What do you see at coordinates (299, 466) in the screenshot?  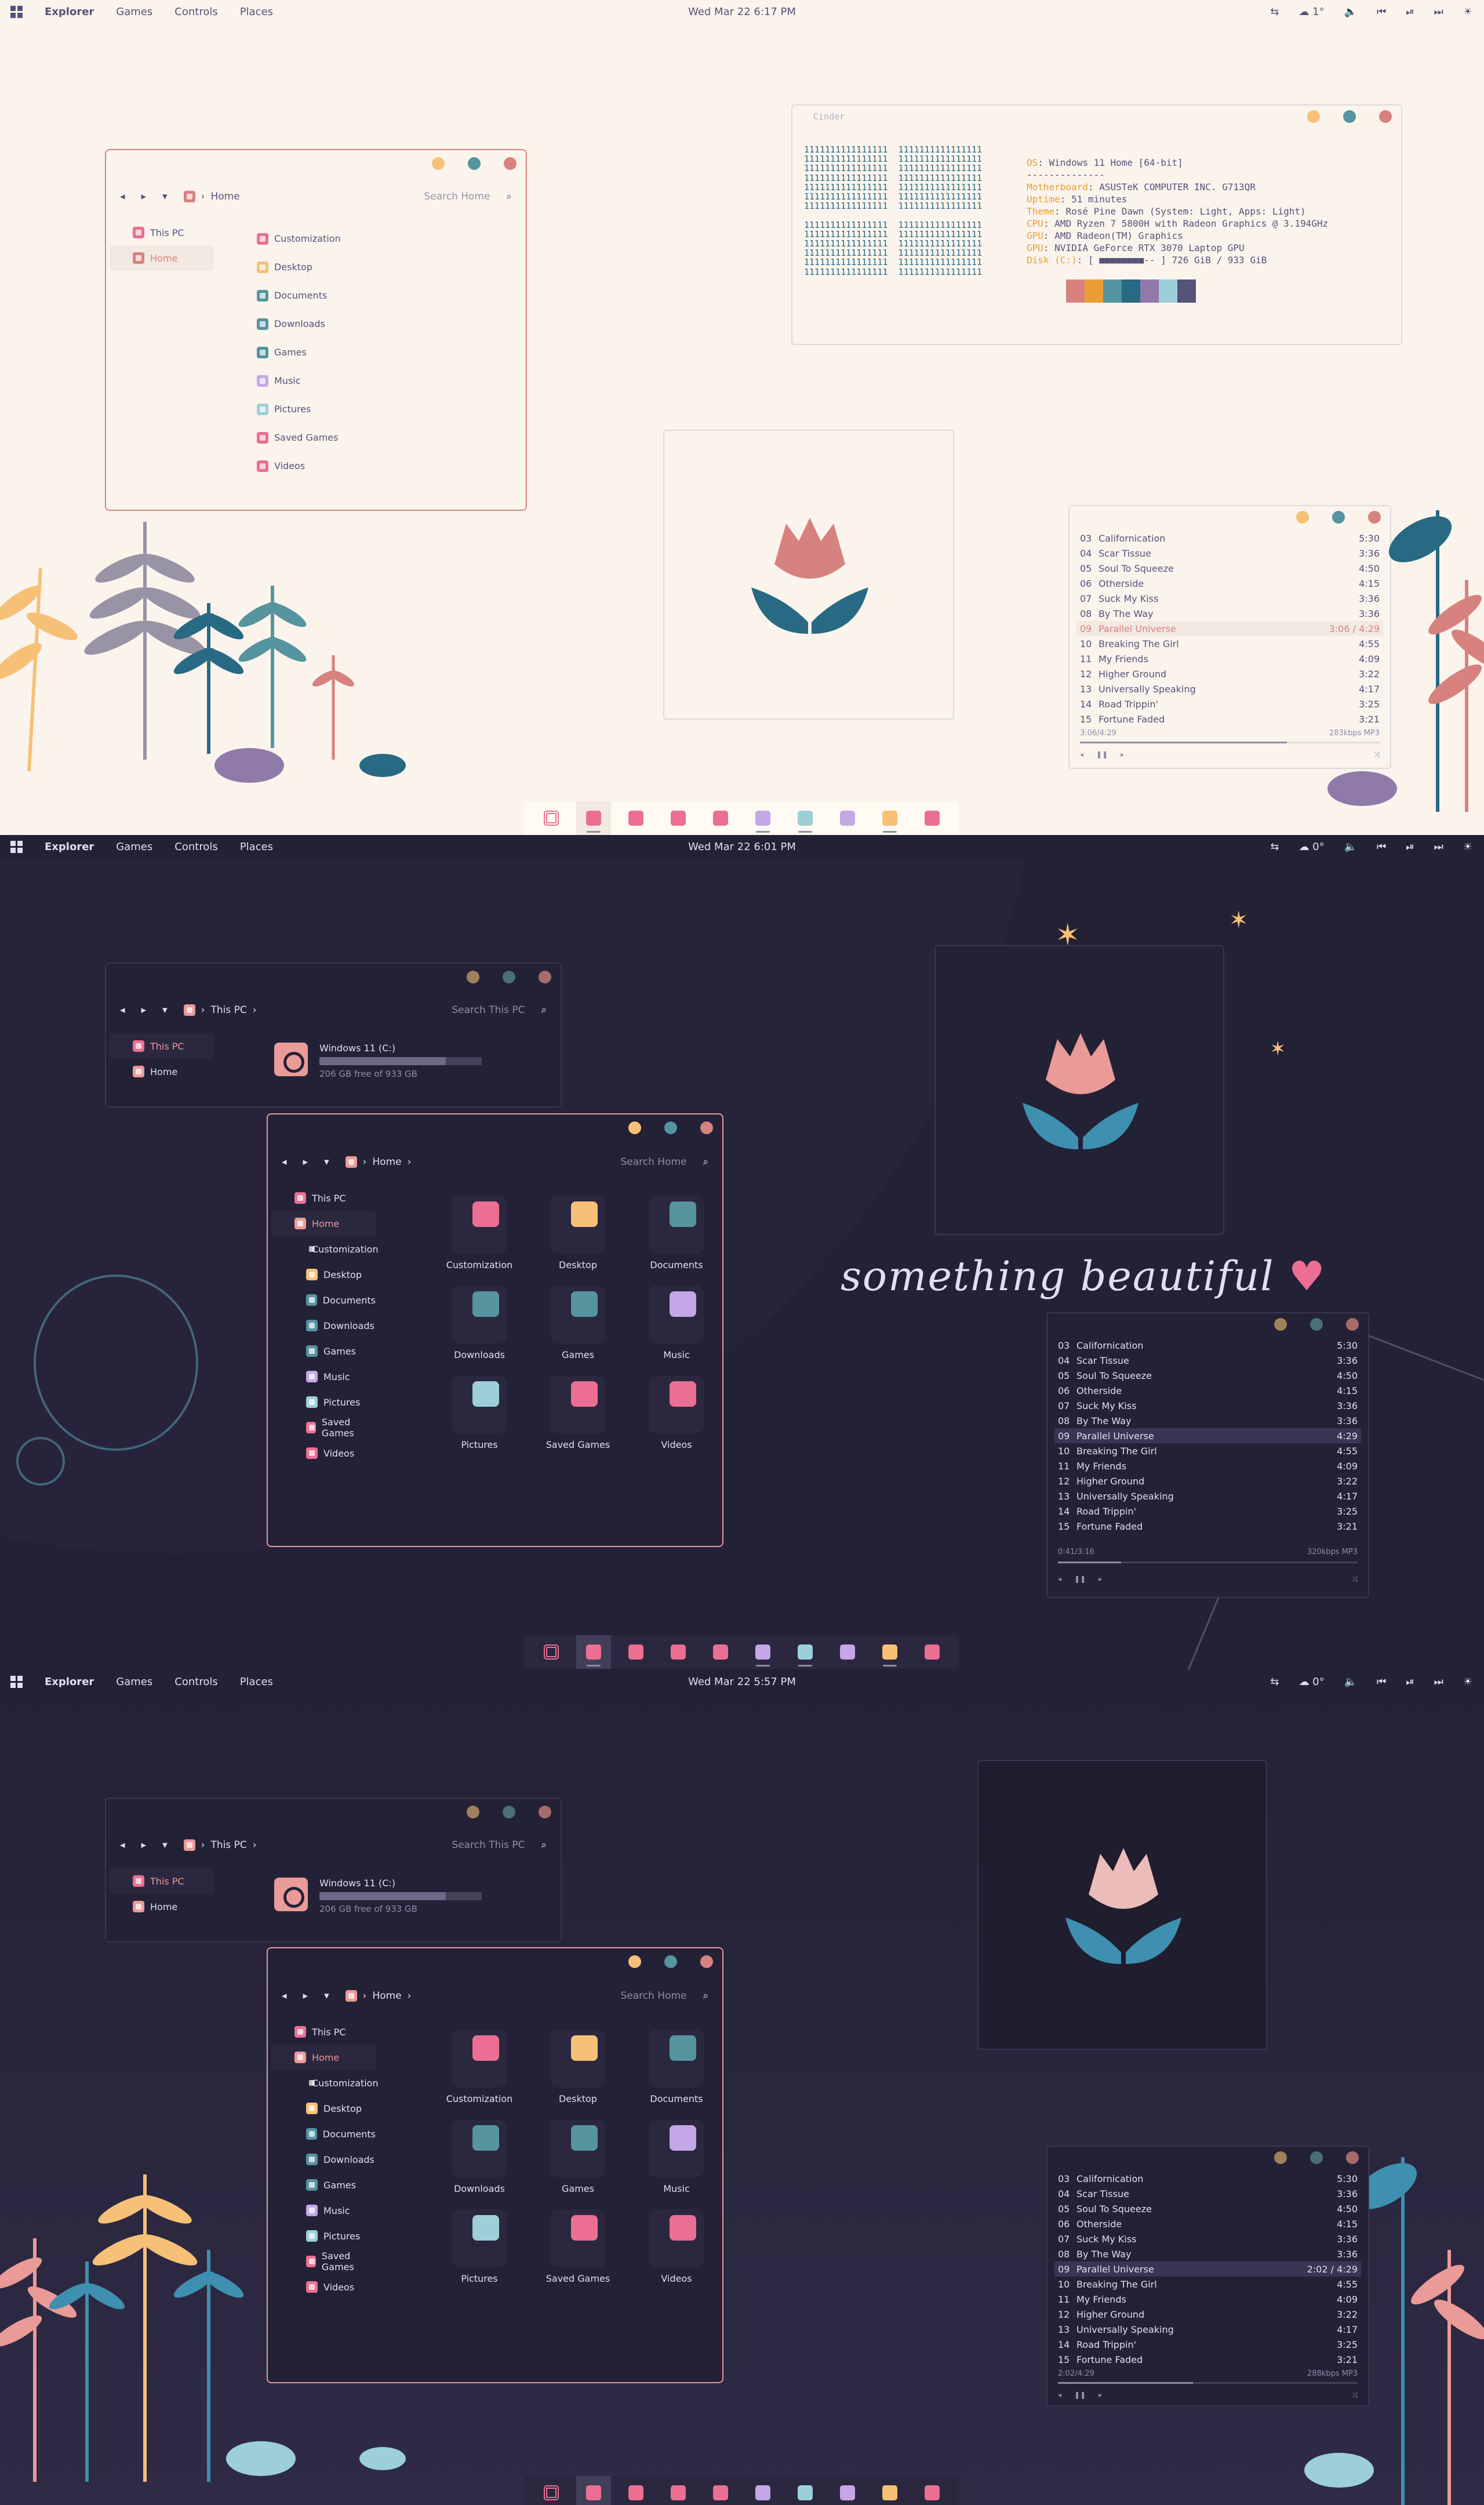 I see `folder-item-videos: Videos` at bounding box center [299, 466].